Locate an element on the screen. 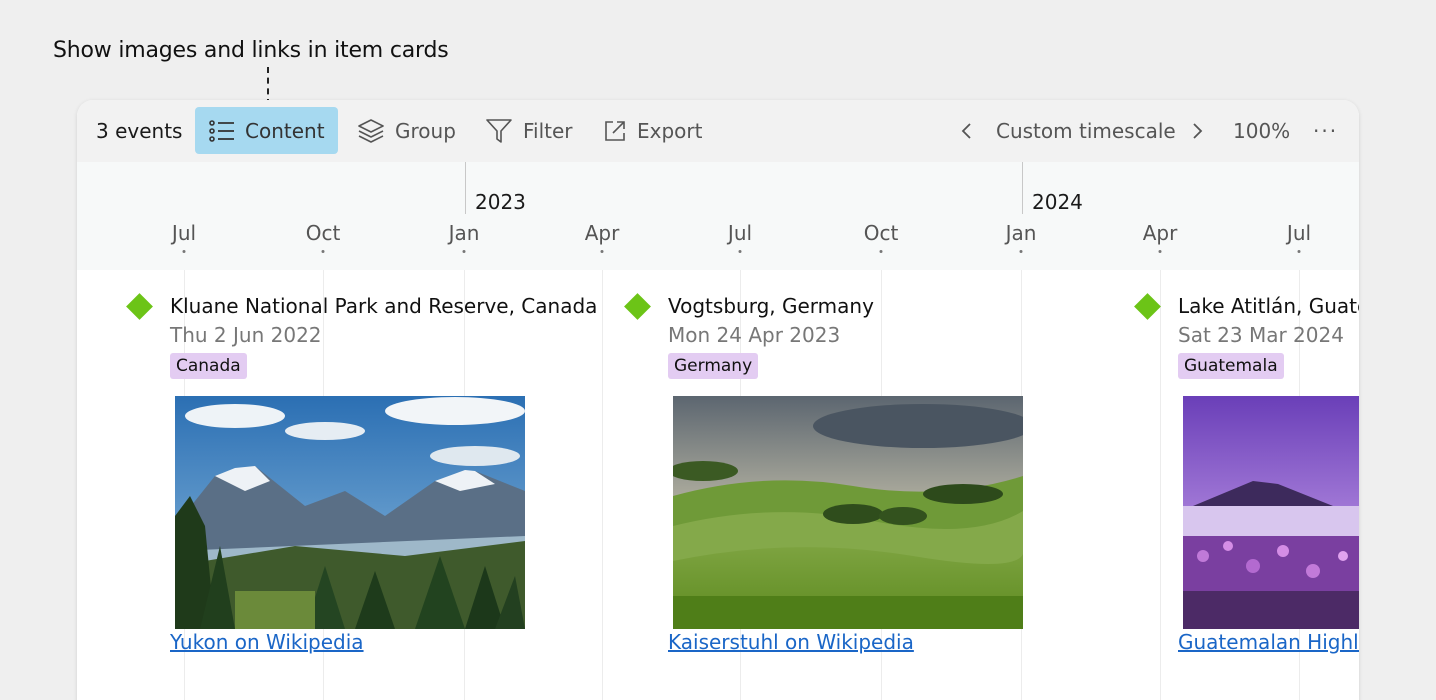 Image resolution: width=1436 pixels, height=700 pixels. group-button-label: Group is located at coordinates (425, 130).